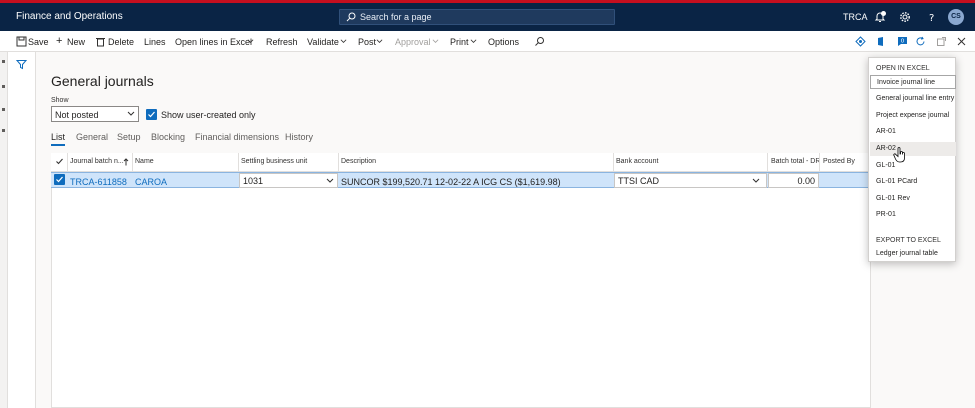  I want to click on search-placeholder: Search for a page, so click(396, 17).